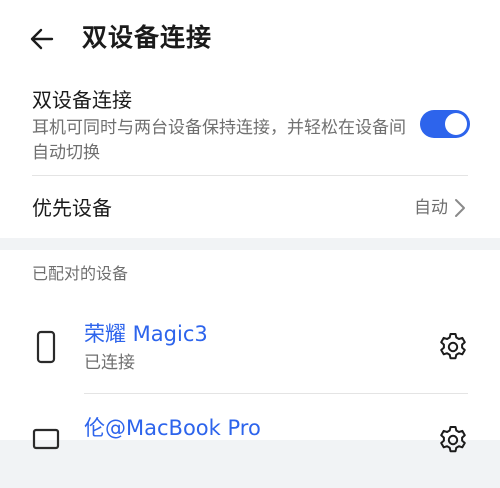  Describe the element at coordinates (46, 347) in the screenshot. I see `phone-icon` at that location.